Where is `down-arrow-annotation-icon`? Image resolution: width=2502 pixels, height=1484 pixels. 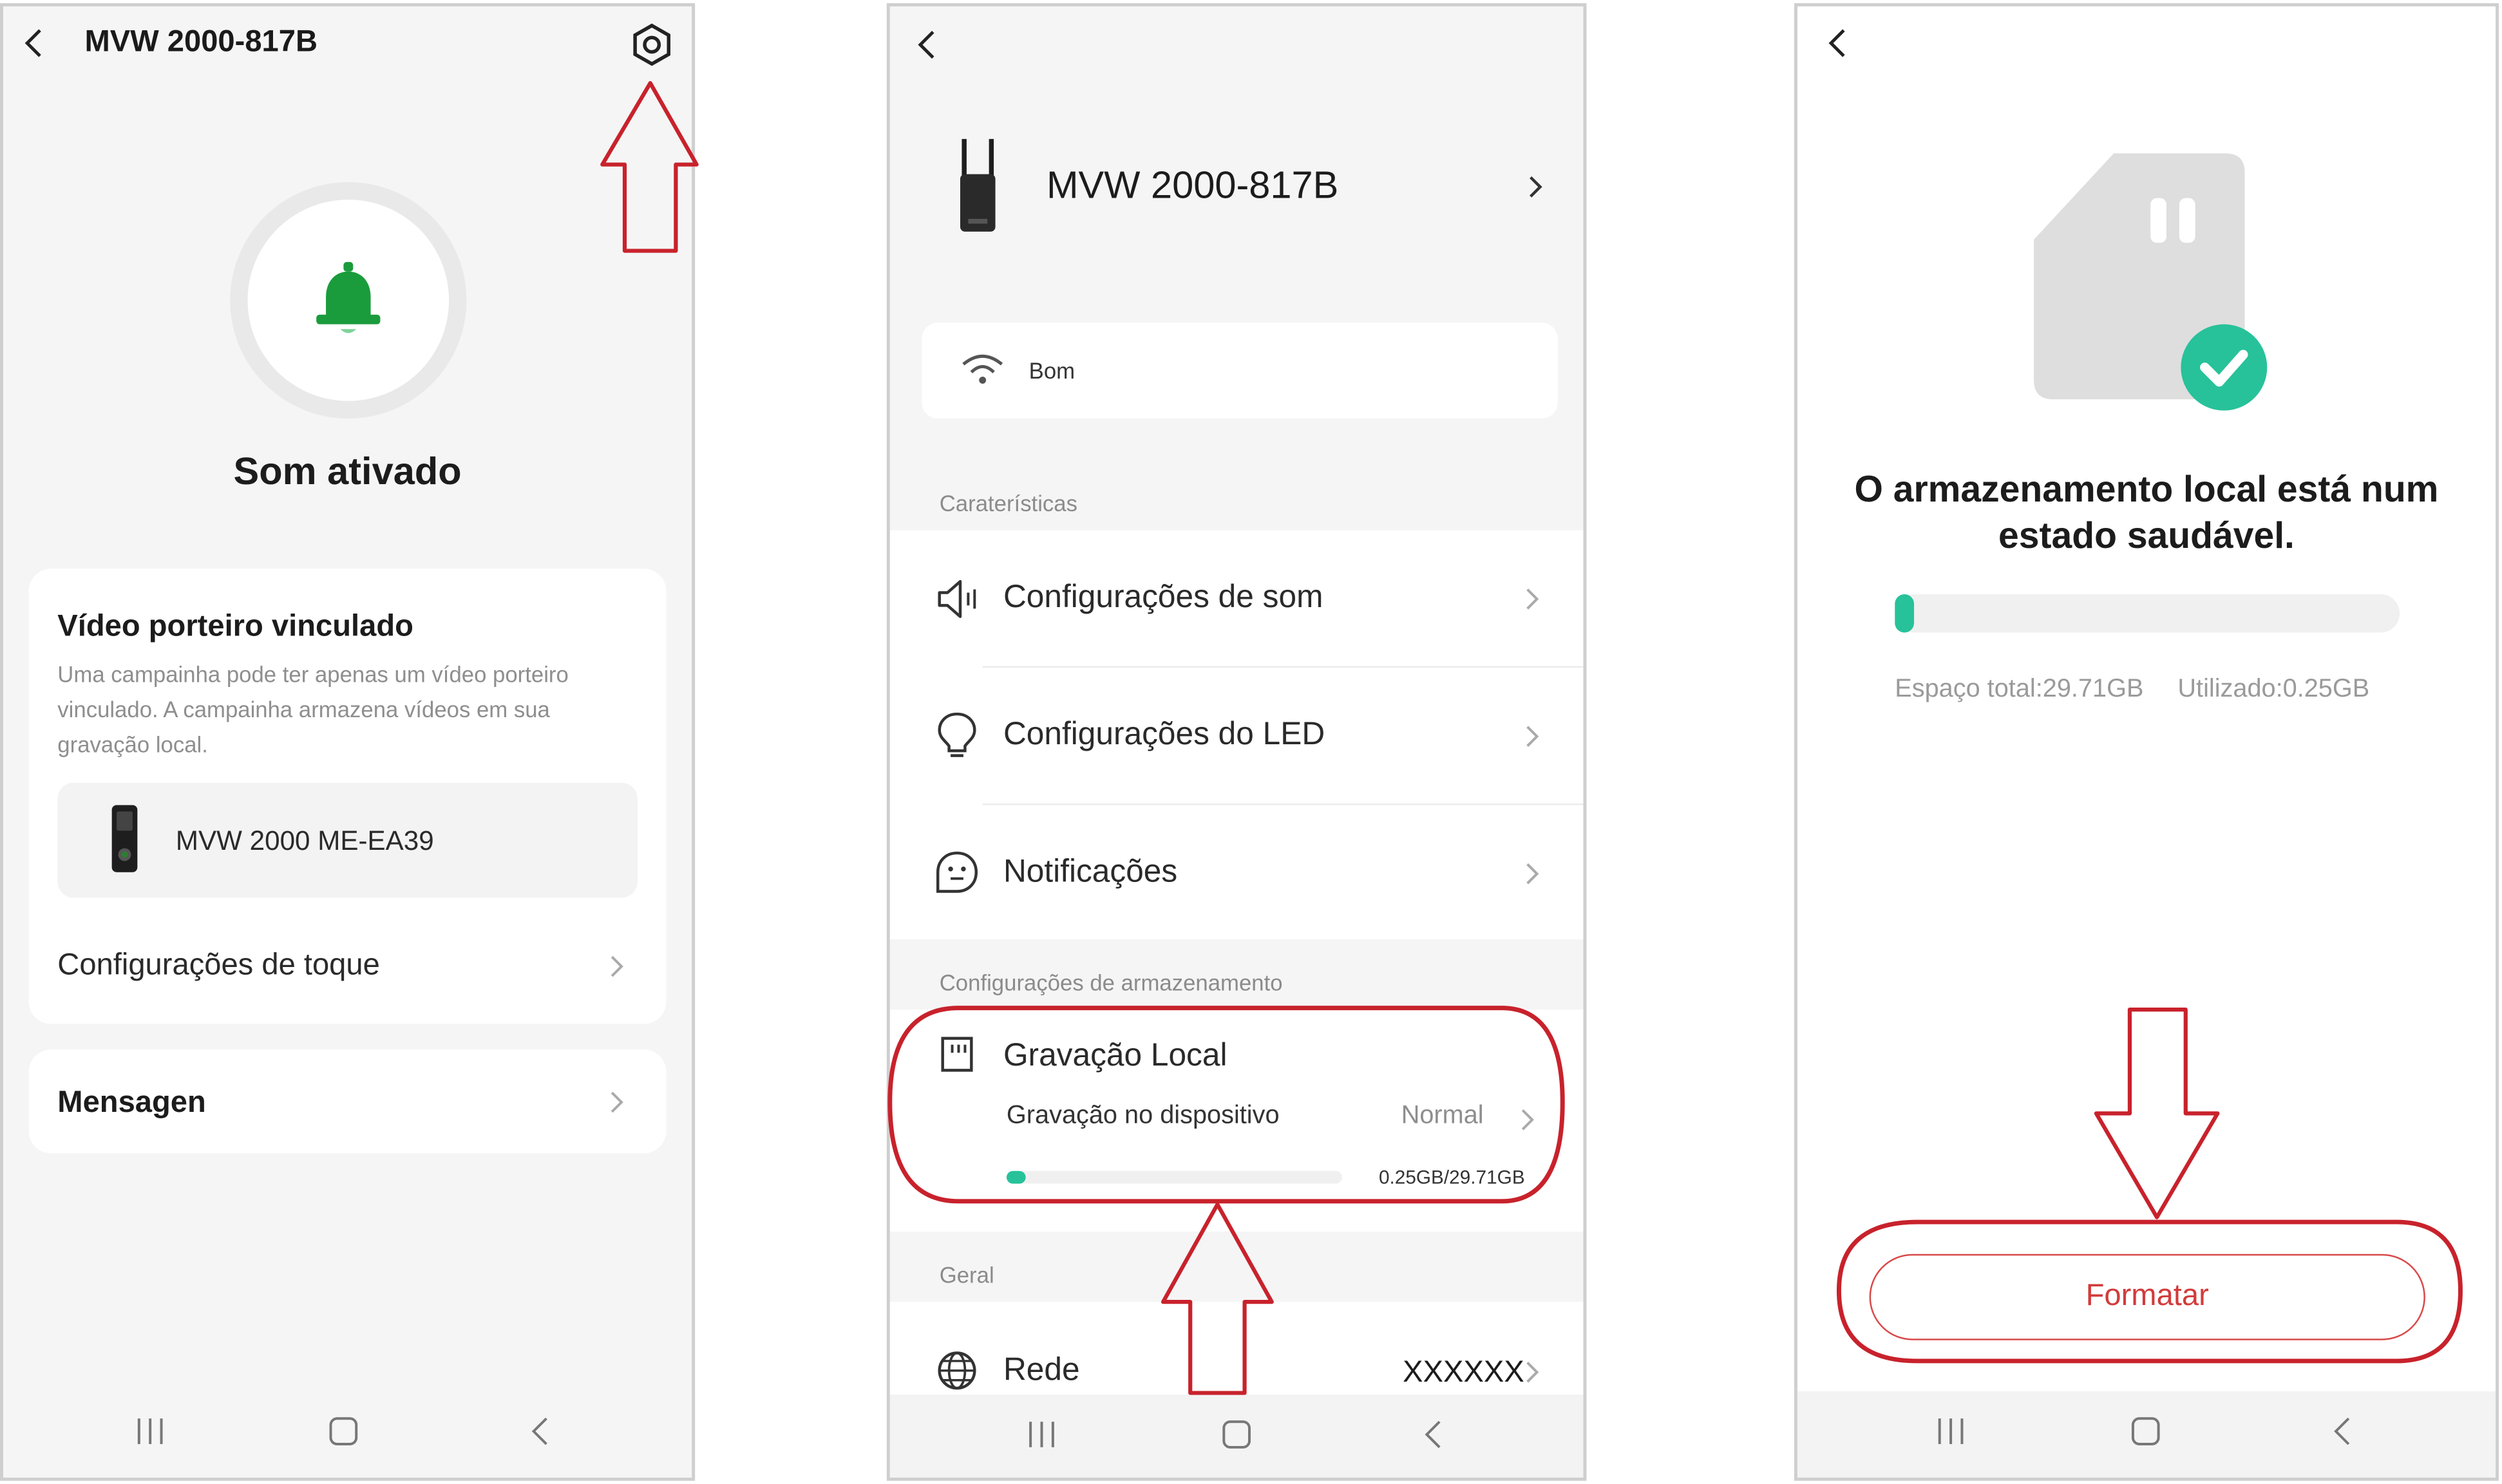
down-arrow-annotation-icon is located at coordinates (2157, 1113).